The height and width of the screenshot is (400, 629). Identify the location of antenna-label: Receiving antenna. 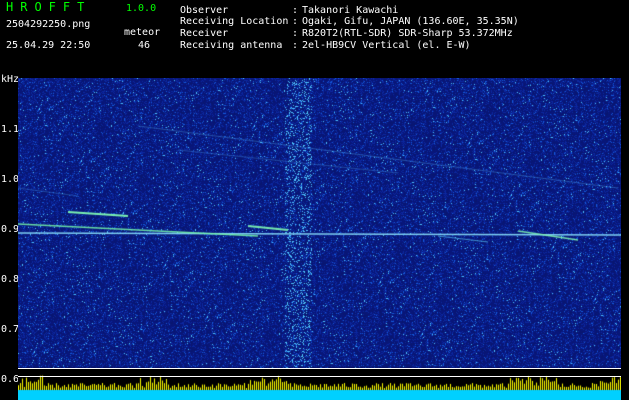
(231, 45).